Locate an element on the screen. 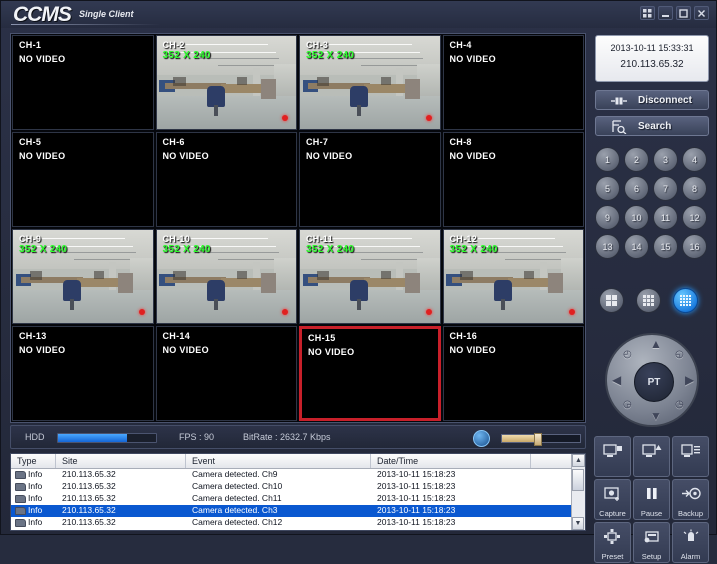 The height and width of the screenshot is (564, 717). video-cell-ch-11: CH-11 352 X 240 is located at coordinates (370, 276).